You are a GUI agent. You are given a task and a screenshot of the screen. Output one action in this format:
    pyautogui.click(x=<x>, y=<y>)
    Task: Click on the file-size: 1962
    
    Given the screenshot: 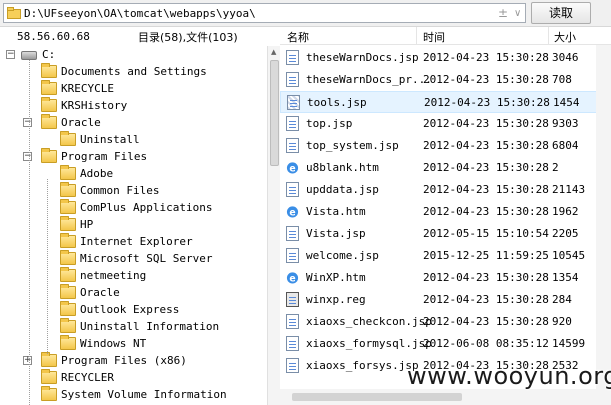 What is the action you would take?
    pyautogui.click(x=565, y=211)
    